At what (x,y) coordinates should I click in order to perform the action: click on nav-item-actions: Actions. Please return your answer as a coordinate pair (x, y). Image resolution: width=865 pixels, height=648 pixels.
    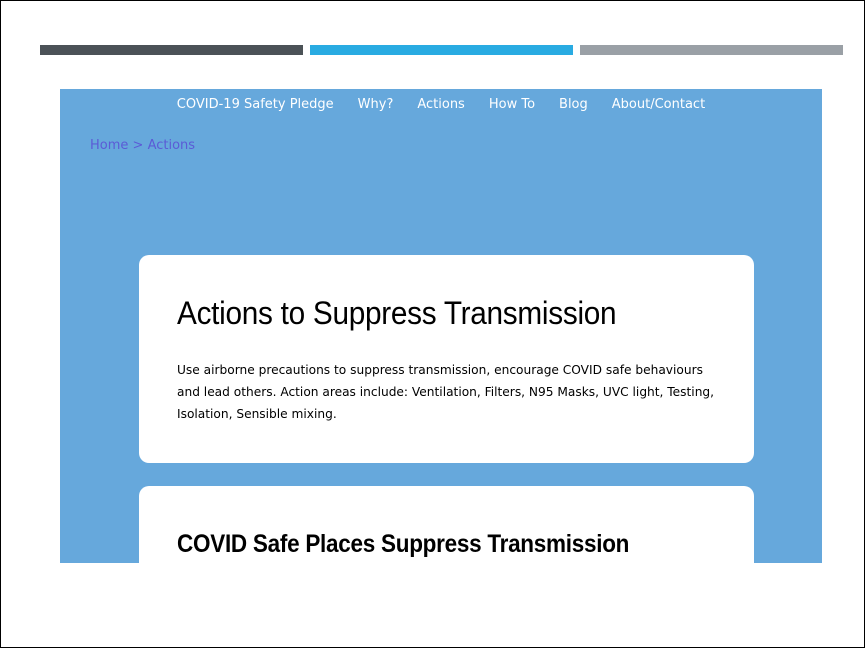
    Looking at the image, I should click on (441, 104).